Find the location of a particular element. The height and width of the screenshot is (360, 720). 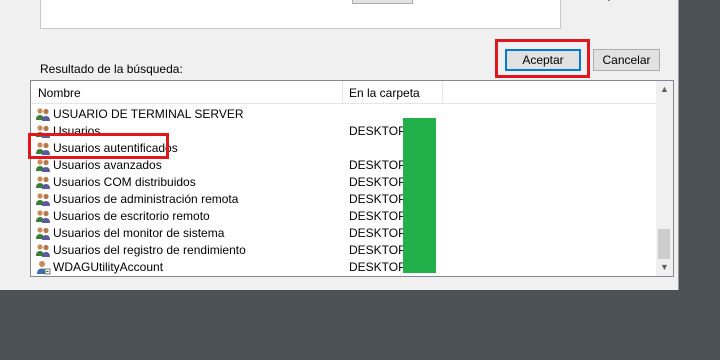

row-name: Usuarios avanzados is located at coordinates (107, 165).